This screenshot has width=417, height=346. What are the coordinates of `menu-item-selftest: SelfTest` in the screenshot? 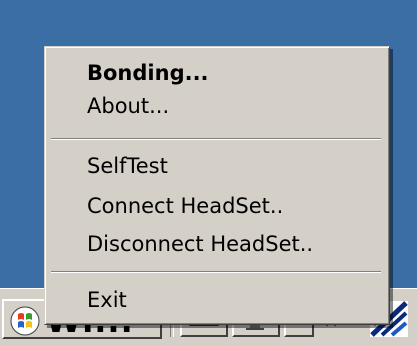 It's located at (127, 166).